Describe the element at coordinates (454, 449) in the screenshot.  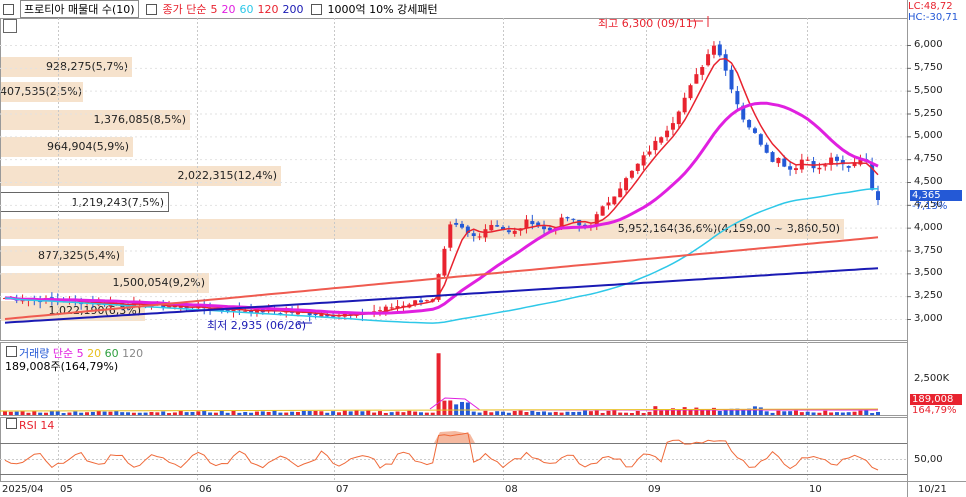
I see `rsi-panel-frame` at that location.